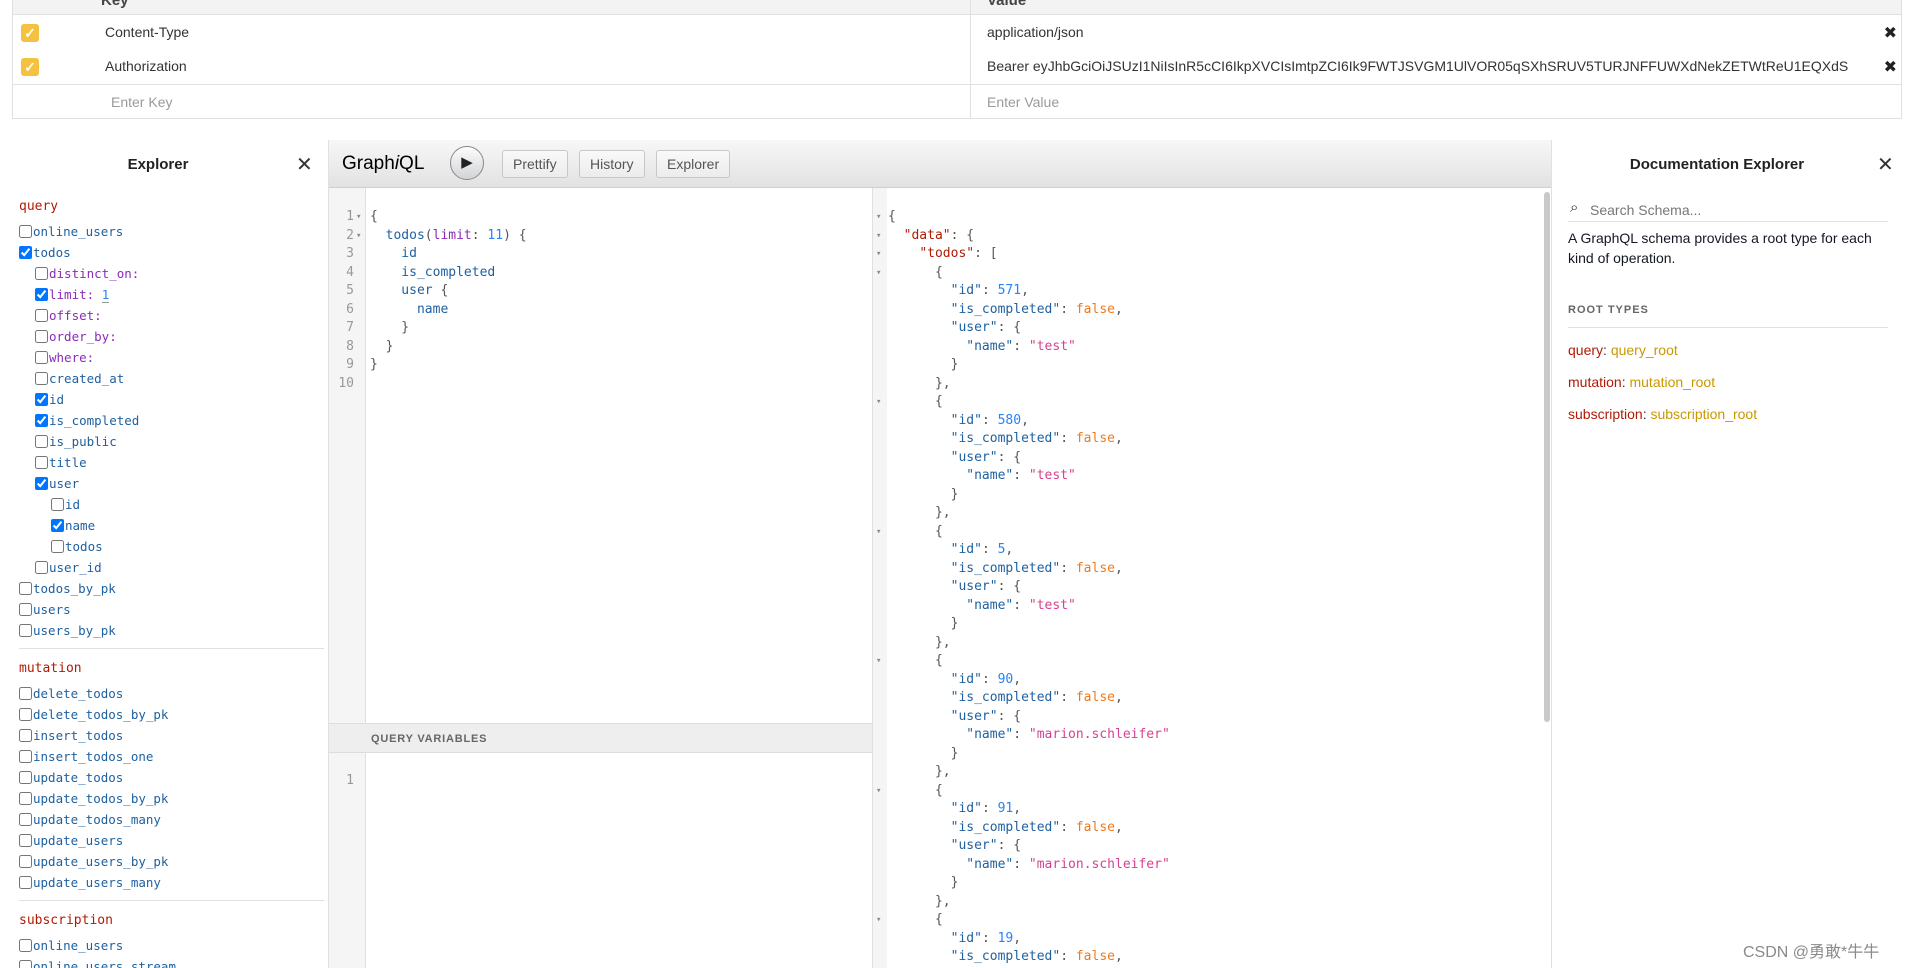 This screenshot has width=1916, height=968. I want to click on explorer-field-delete-todos-by-pk: delete_todos_by_pk, so click(171, 714).